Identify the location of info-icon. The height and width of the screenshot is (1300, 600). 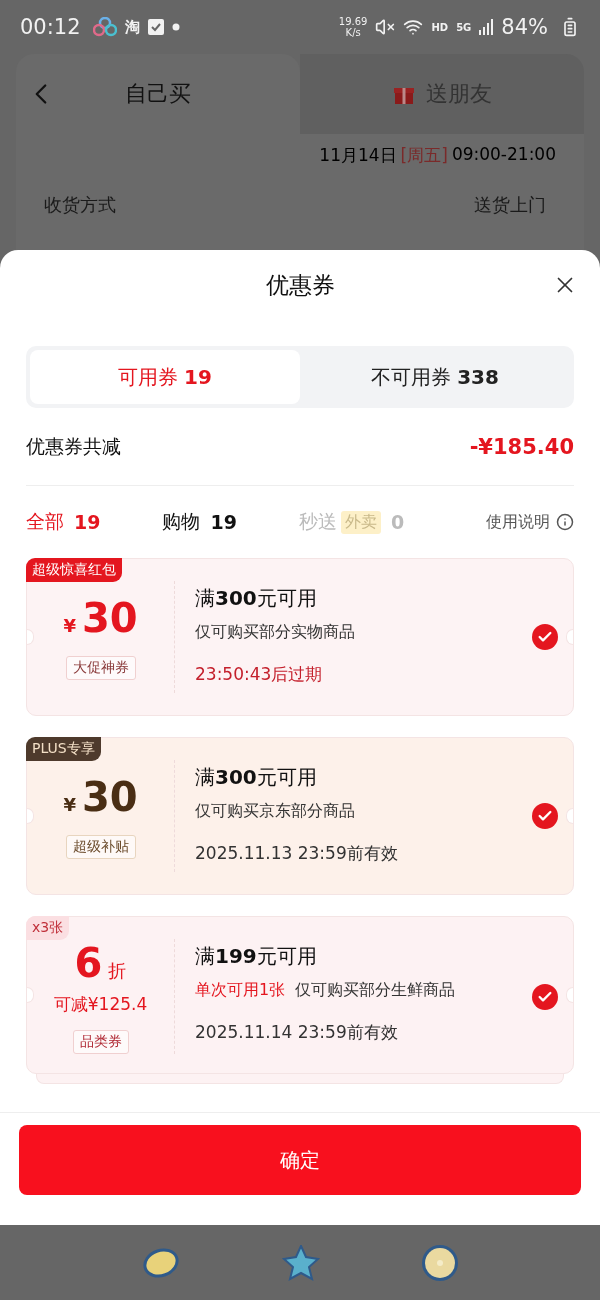
(565, 522).